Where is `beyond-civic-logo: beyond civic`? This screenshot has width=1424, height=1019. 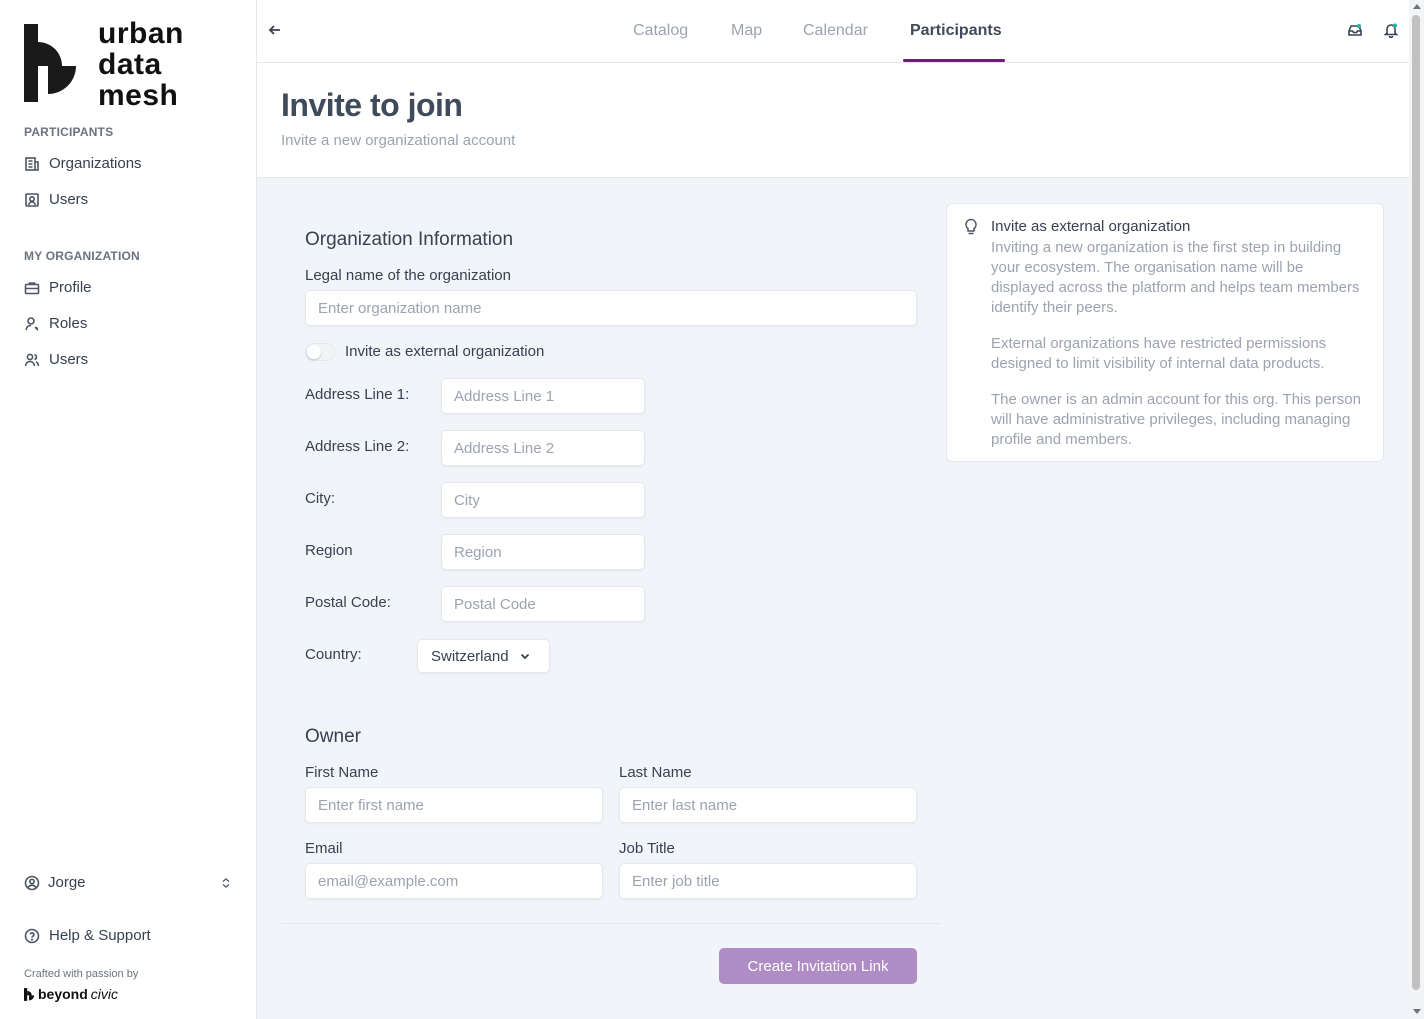
beyond-civic-logo: beyond civic is located at coordinates (71, 994).